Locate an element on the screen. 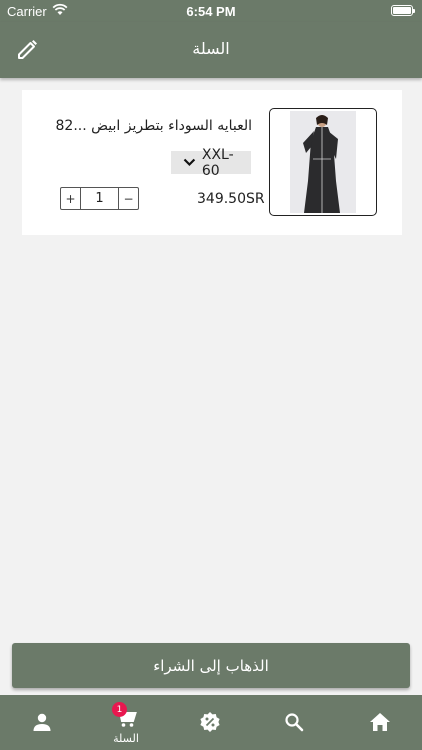  header: السلة is located at coordinates (211, 50).